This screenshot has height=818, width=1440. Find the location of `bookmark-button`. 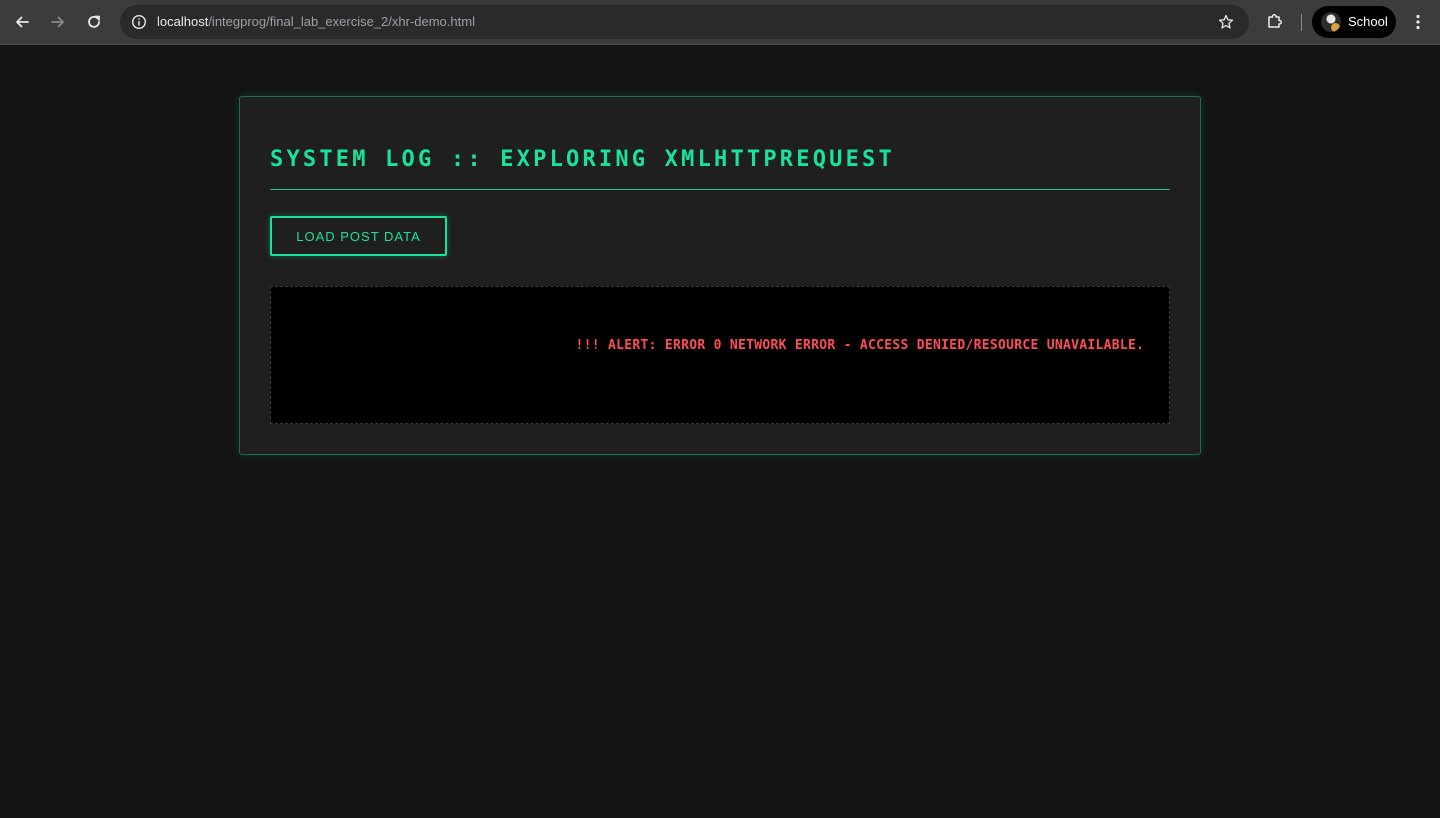

bookmark-button is located at coordinates (1226, 22).